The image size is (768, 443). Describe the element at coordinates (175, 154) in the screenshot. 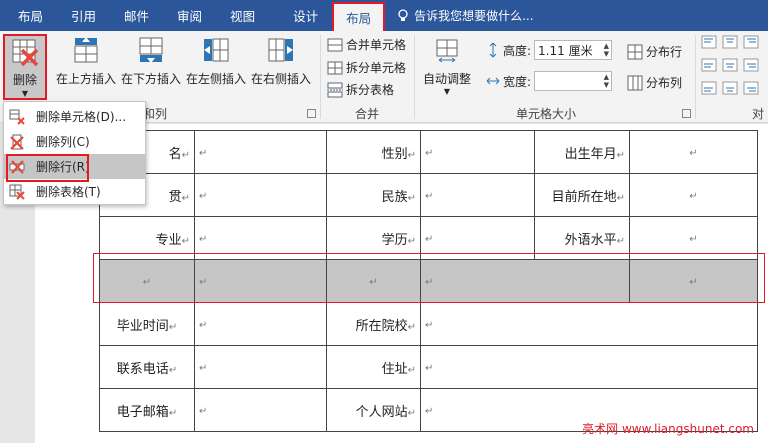

I see `cell-text: 名` at that location.